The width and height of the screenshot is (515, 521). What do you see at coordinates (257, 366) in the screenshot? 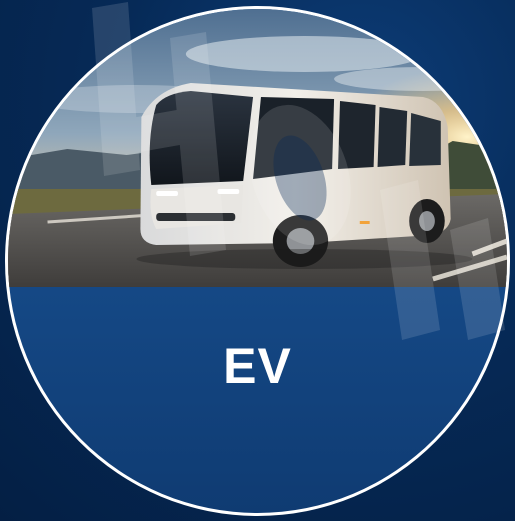
I see `ev-label: EV` at bounding box center [257, 366].